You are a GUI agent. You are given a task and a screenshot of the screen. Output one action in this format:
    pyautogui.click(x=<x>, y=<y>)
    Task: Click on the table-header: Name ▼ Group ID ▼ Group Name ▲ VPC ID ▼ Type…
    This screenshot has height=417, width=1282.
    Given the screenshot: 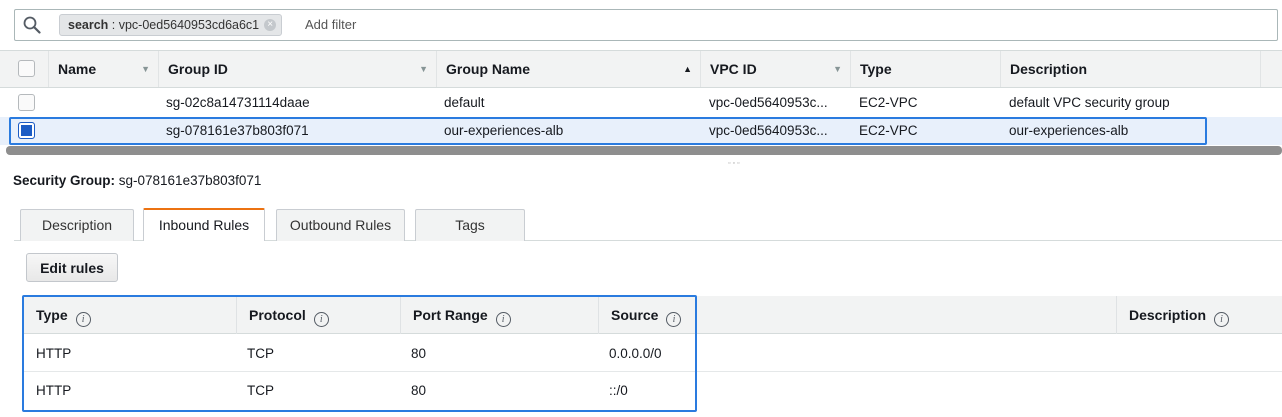 What is the action you would take?
    pyautogui.click(x=641, y=69)
    